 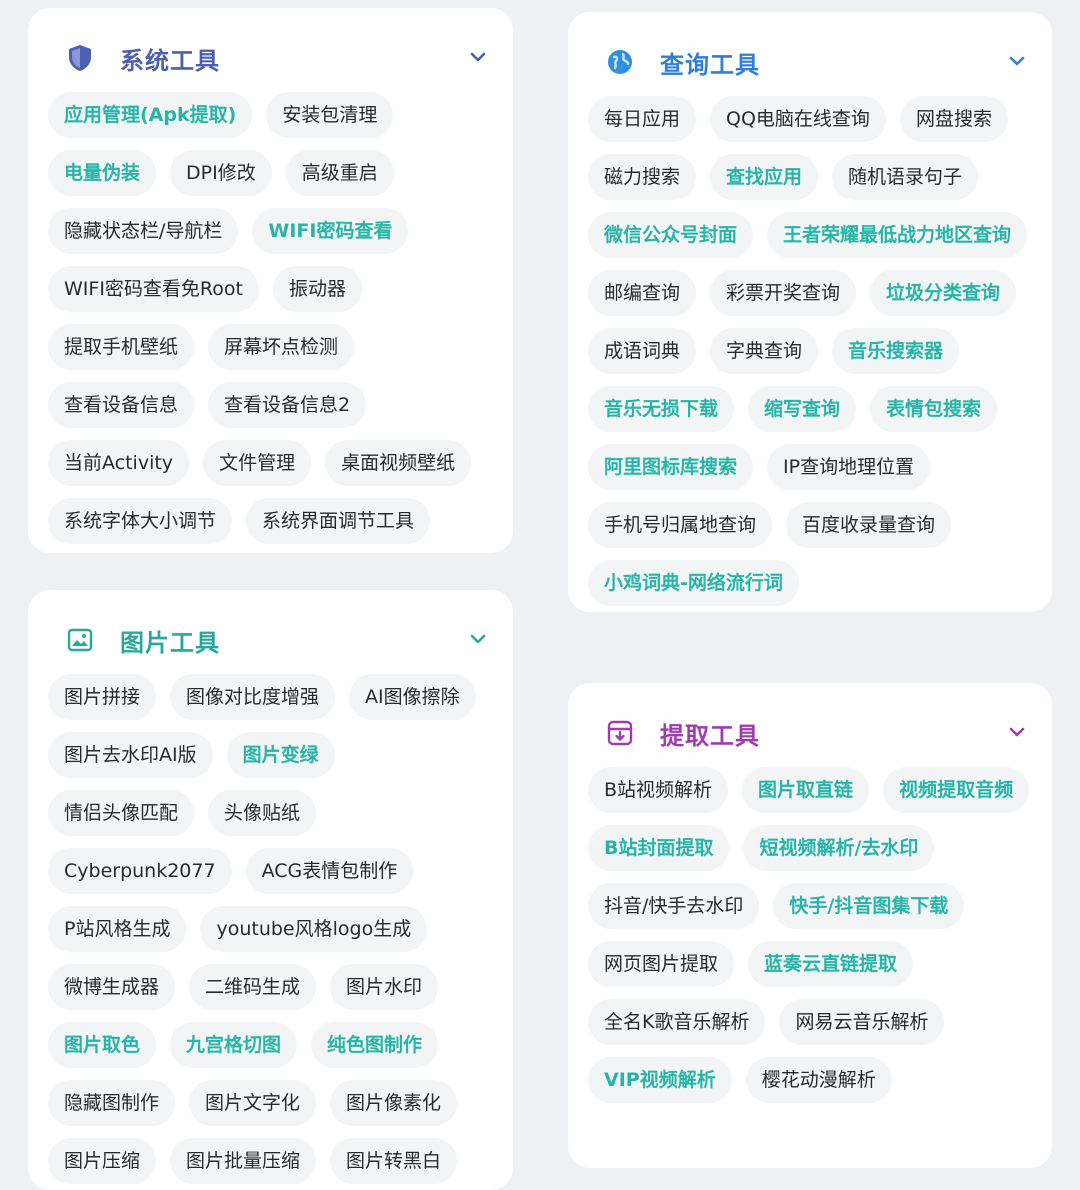 What do you see at coordinates (862, 1022) in the screenshot?
I see `tool-chip: 网易云音乐解析` at bounding box center [862, 1022].